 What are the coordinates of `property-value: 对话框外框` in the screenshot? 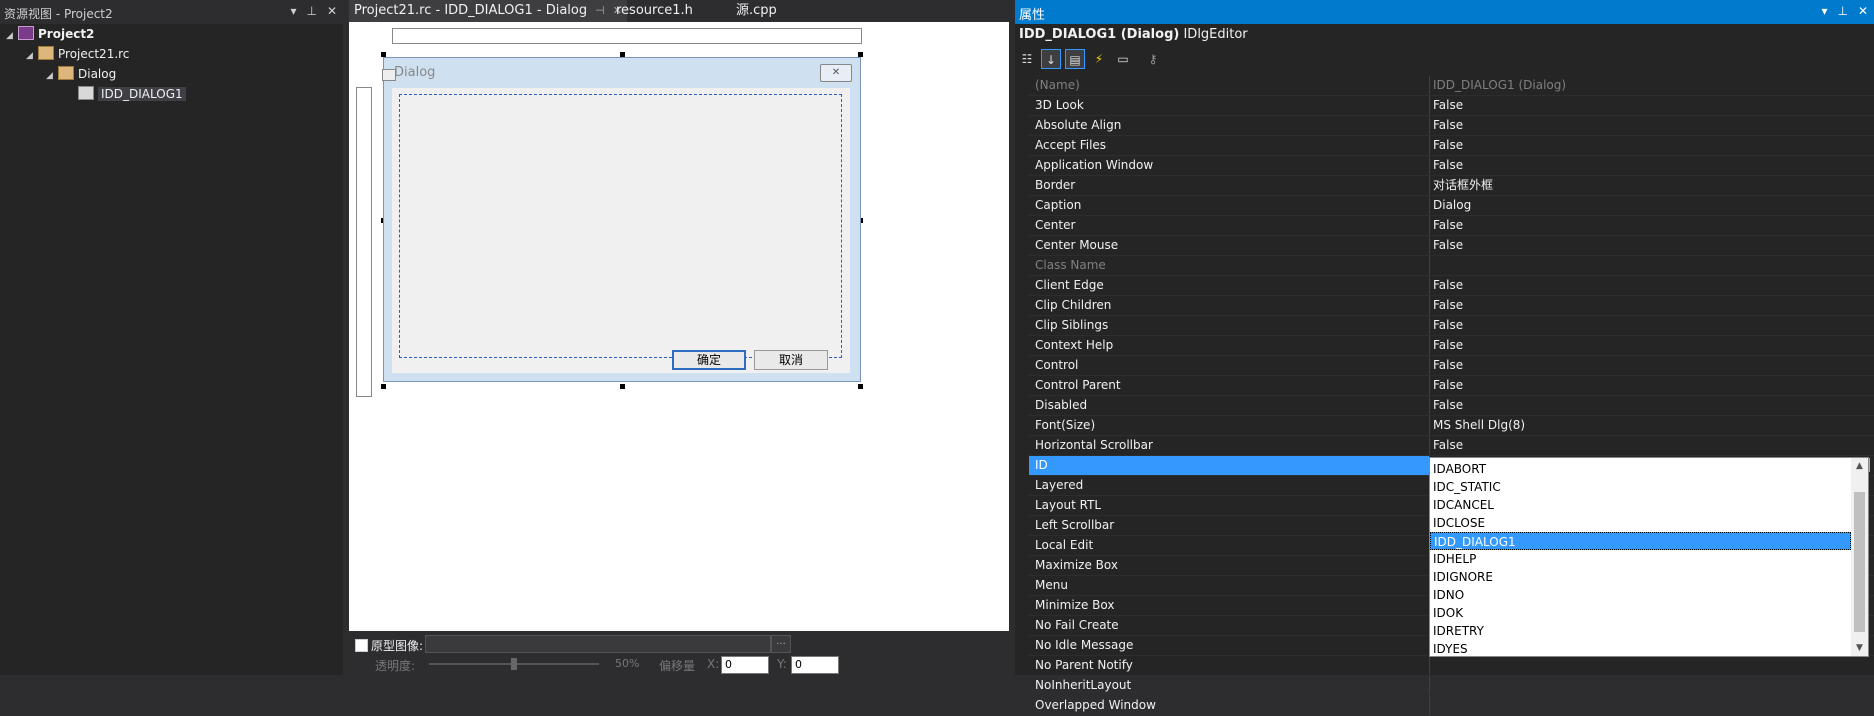 It's located at (1463, 185).